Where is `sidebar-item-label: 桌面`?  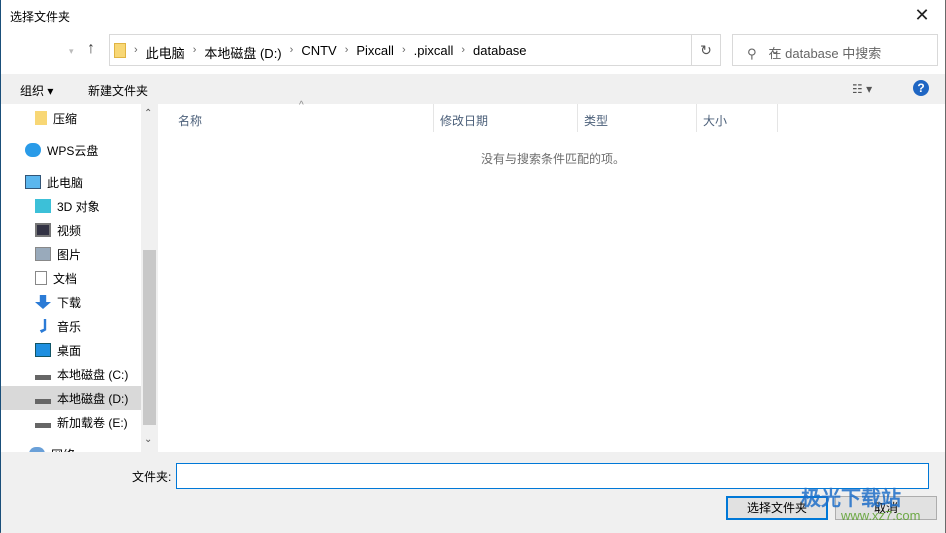 sidebar-item-label: 桌面 is located at coordinates (69, 350).